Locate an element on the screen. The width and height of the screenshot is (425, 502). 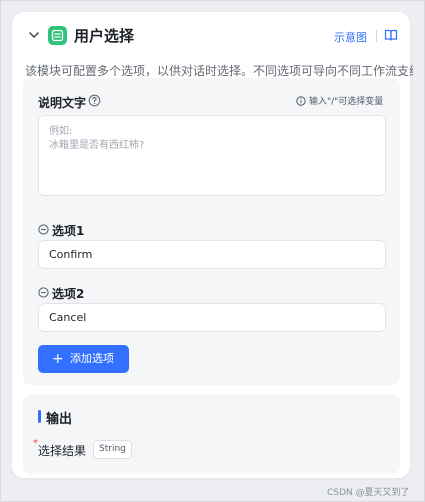
prompt-label: 说明文字 is located at coordinates (62, 103).